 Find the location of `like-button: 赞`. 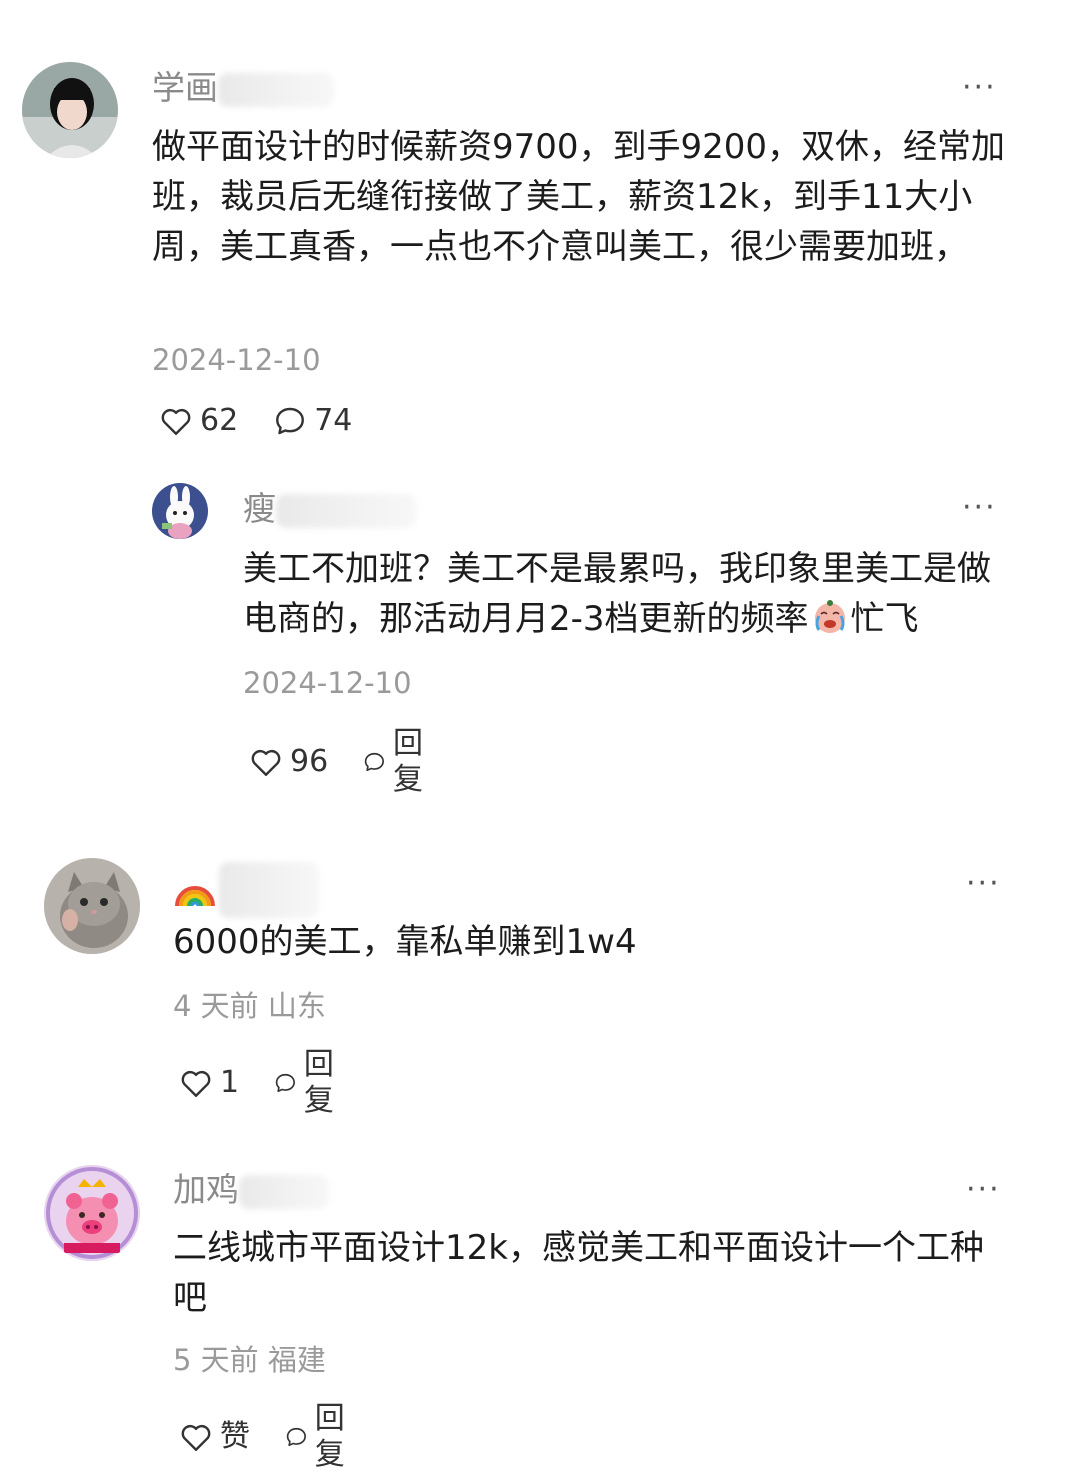

like-button: 赞 is located at coordinates (214, 1437).